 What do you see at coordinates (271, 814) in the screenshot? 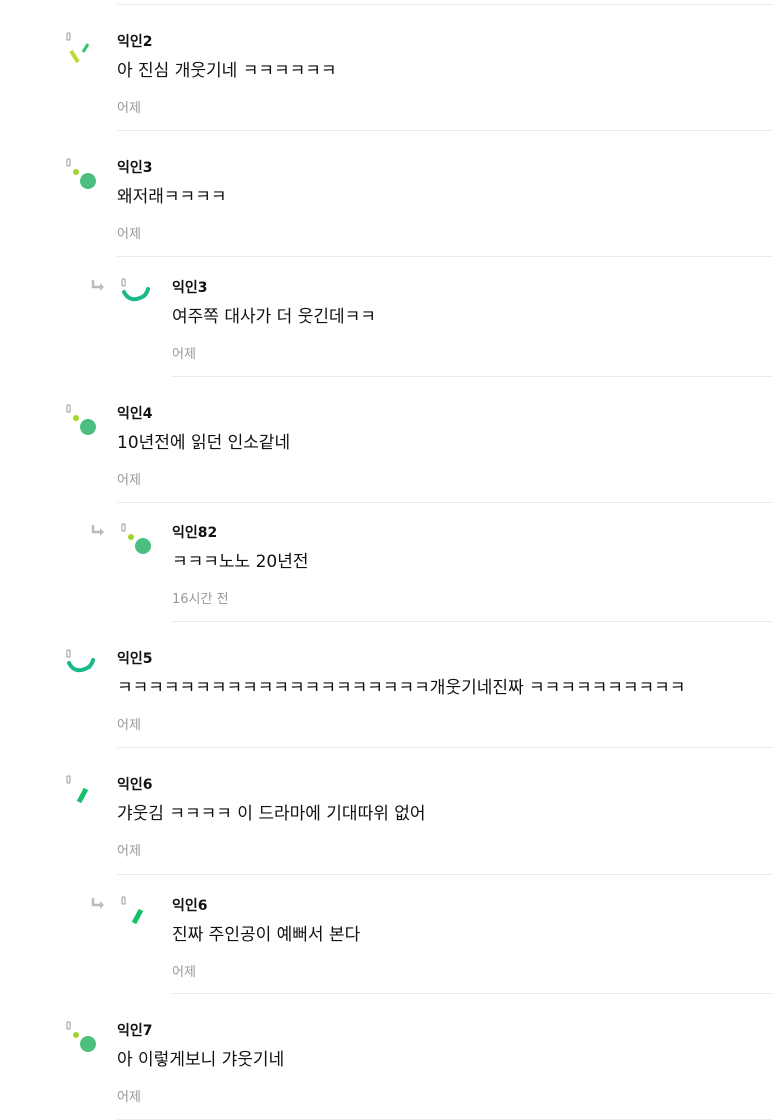
I see `comment-text: 갸웃김 ㅋㅋㅋㅋ 이 드라마에 기대따위 없어` at bounding box center [271, 814].